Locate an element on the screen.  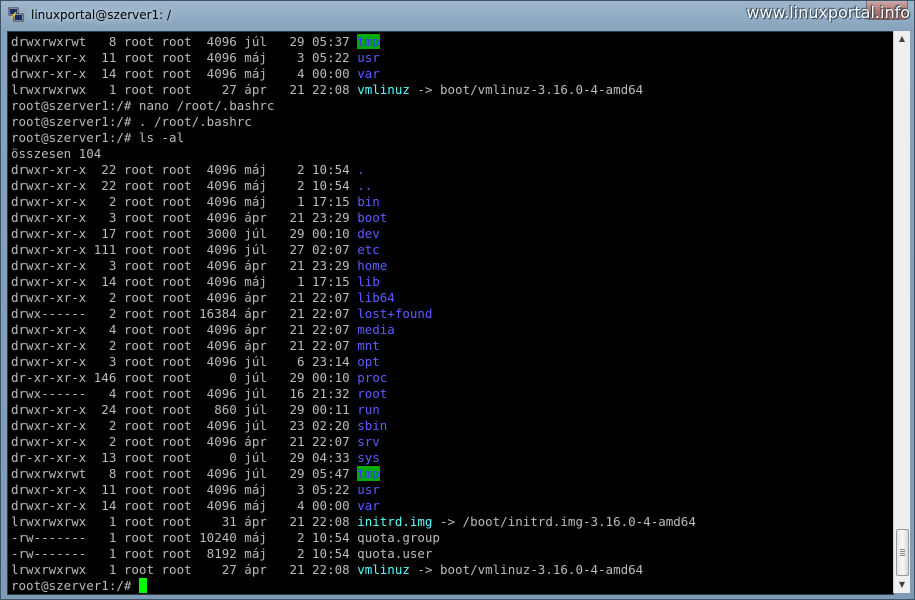
directory-name: mnt is located at coordinates (368, 345).